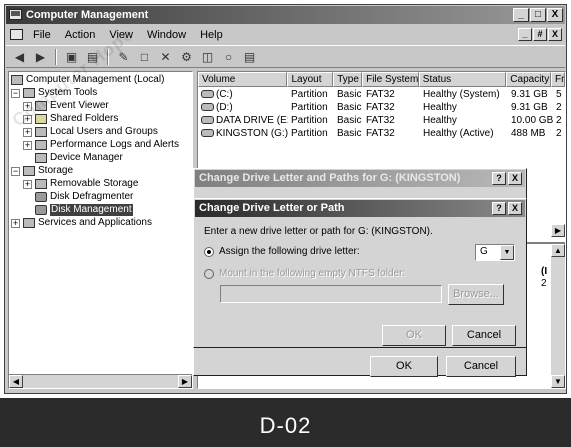 The width and height of the screenshot is (571, 447). Describe the element at coordinates (555, 15) in the screenshot. I see `close-button: X` at that location.